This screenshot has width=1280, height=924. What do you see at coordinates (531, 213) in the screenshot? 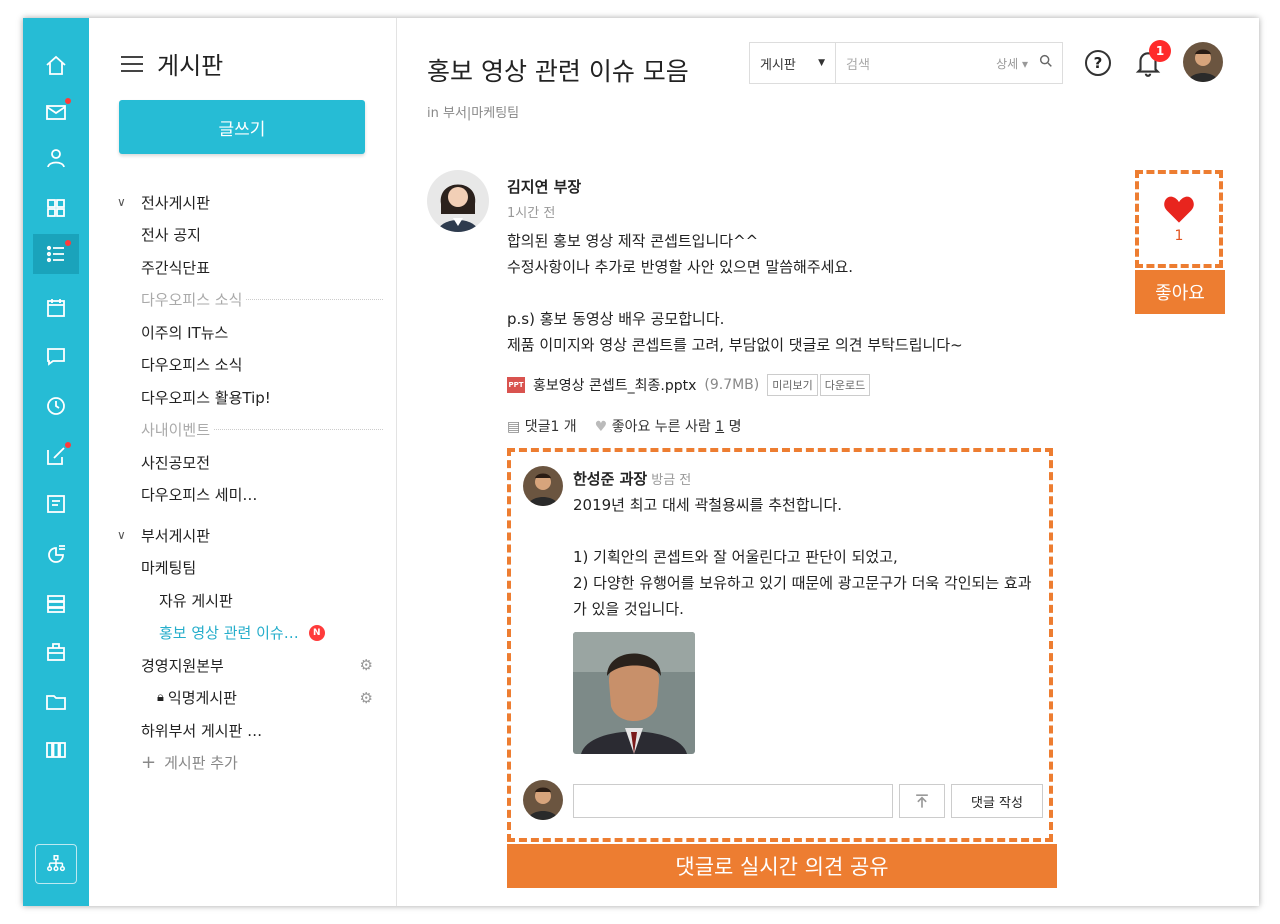
I see `post-time: 1시간 전` at bounding box center [531, 213].